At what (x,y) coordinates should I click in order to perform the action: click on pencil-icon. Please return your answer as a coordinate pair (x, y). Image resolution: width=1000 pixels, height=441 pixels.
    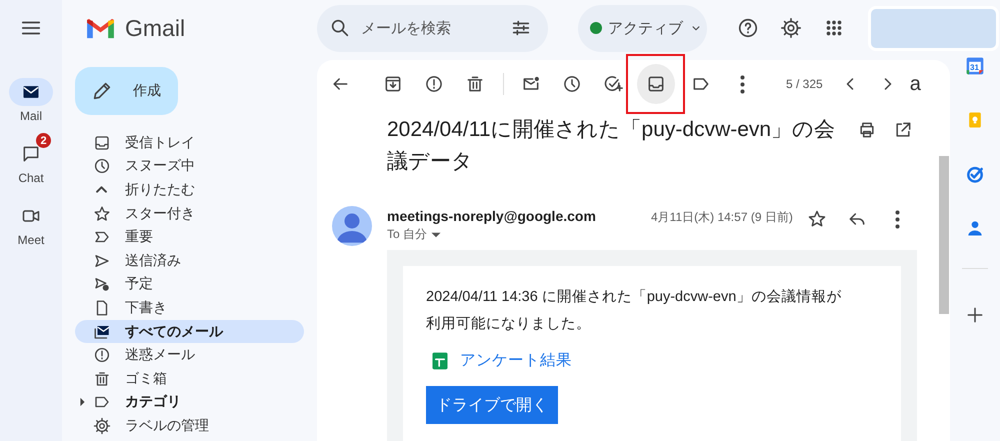
    Looking at the image, I should click on (102, 91).